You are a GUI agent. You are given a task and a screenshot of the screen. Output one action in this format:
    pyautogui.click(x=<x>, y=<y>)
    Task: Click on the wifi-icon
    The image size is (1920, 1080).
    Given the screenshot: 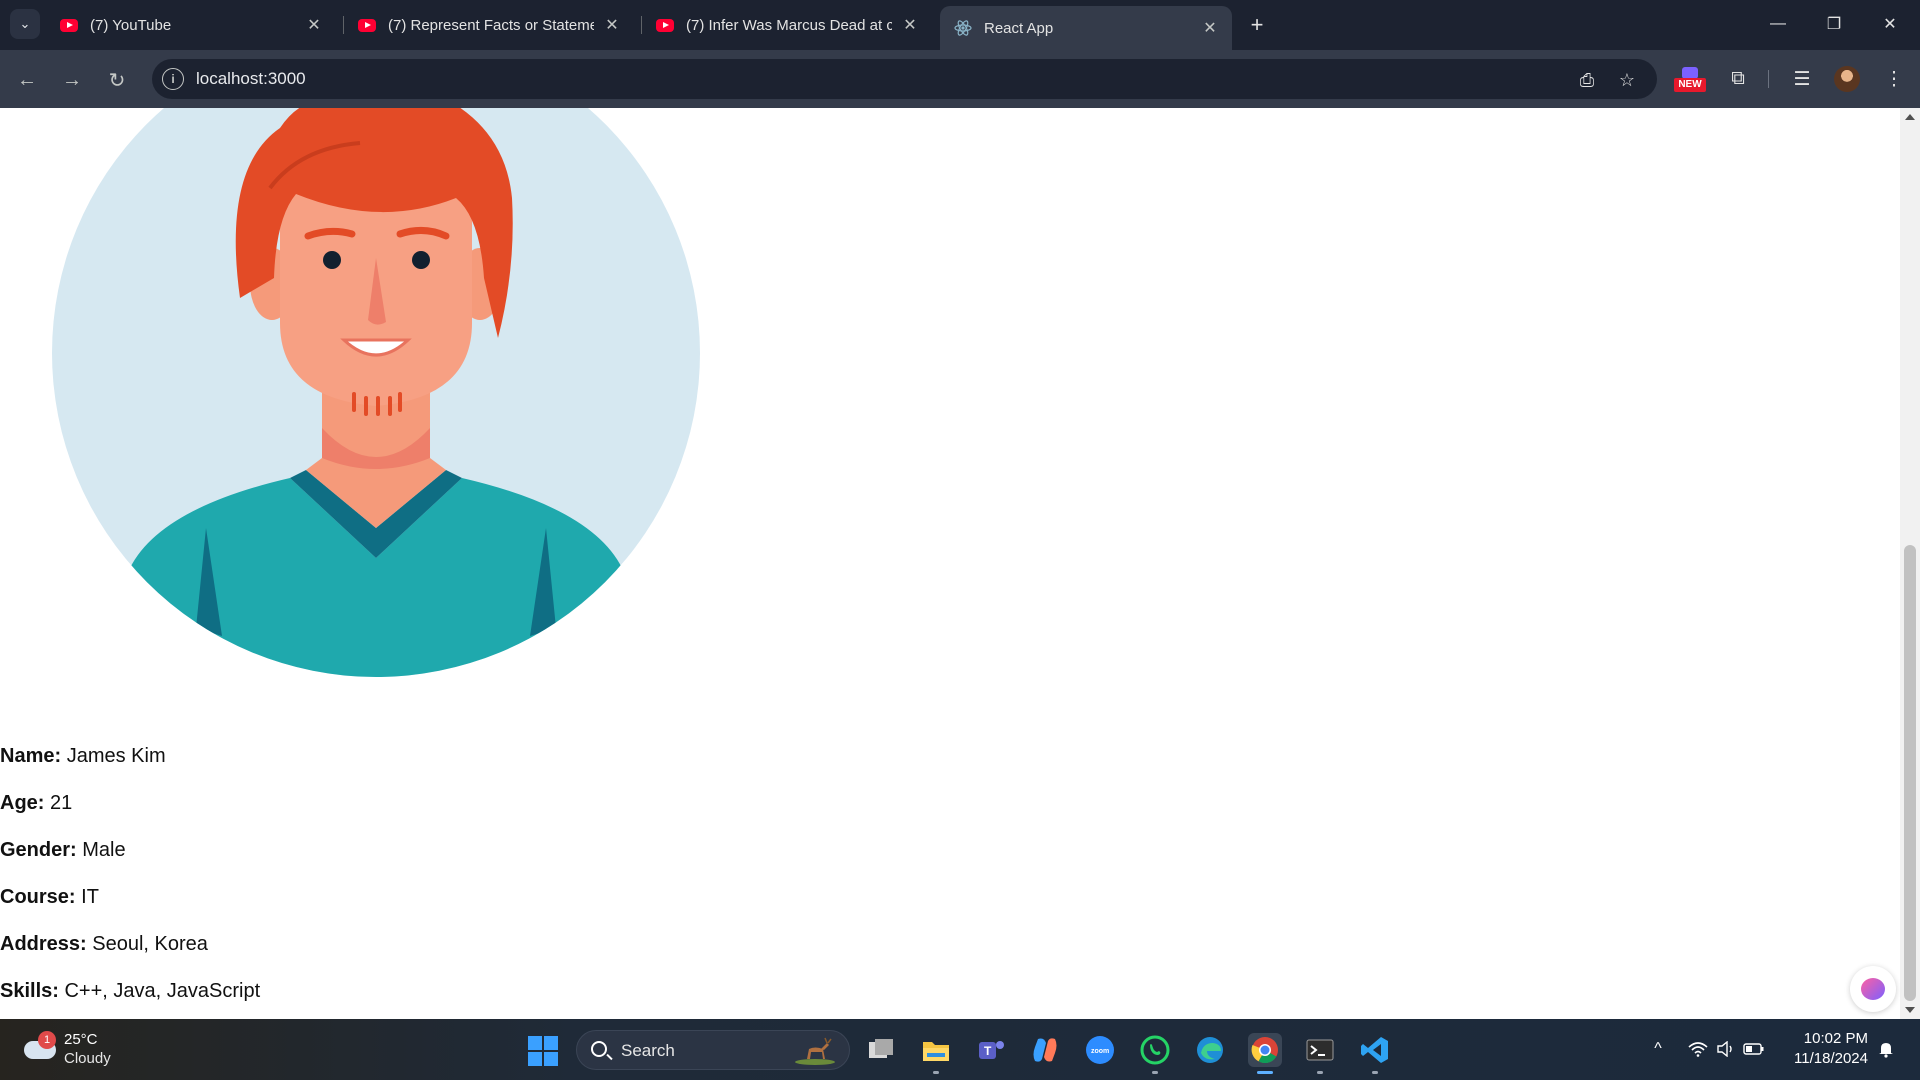 What is the action you would take?
    pyautogui.click(x=1698, y=1049)
    